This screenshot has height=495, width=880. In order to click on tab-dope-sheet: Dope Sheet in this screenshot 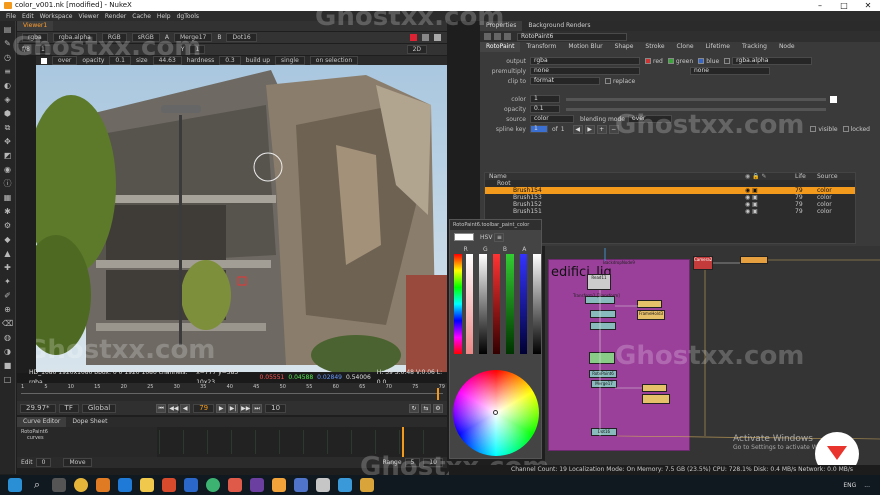, I will do `click(89, 422)`.